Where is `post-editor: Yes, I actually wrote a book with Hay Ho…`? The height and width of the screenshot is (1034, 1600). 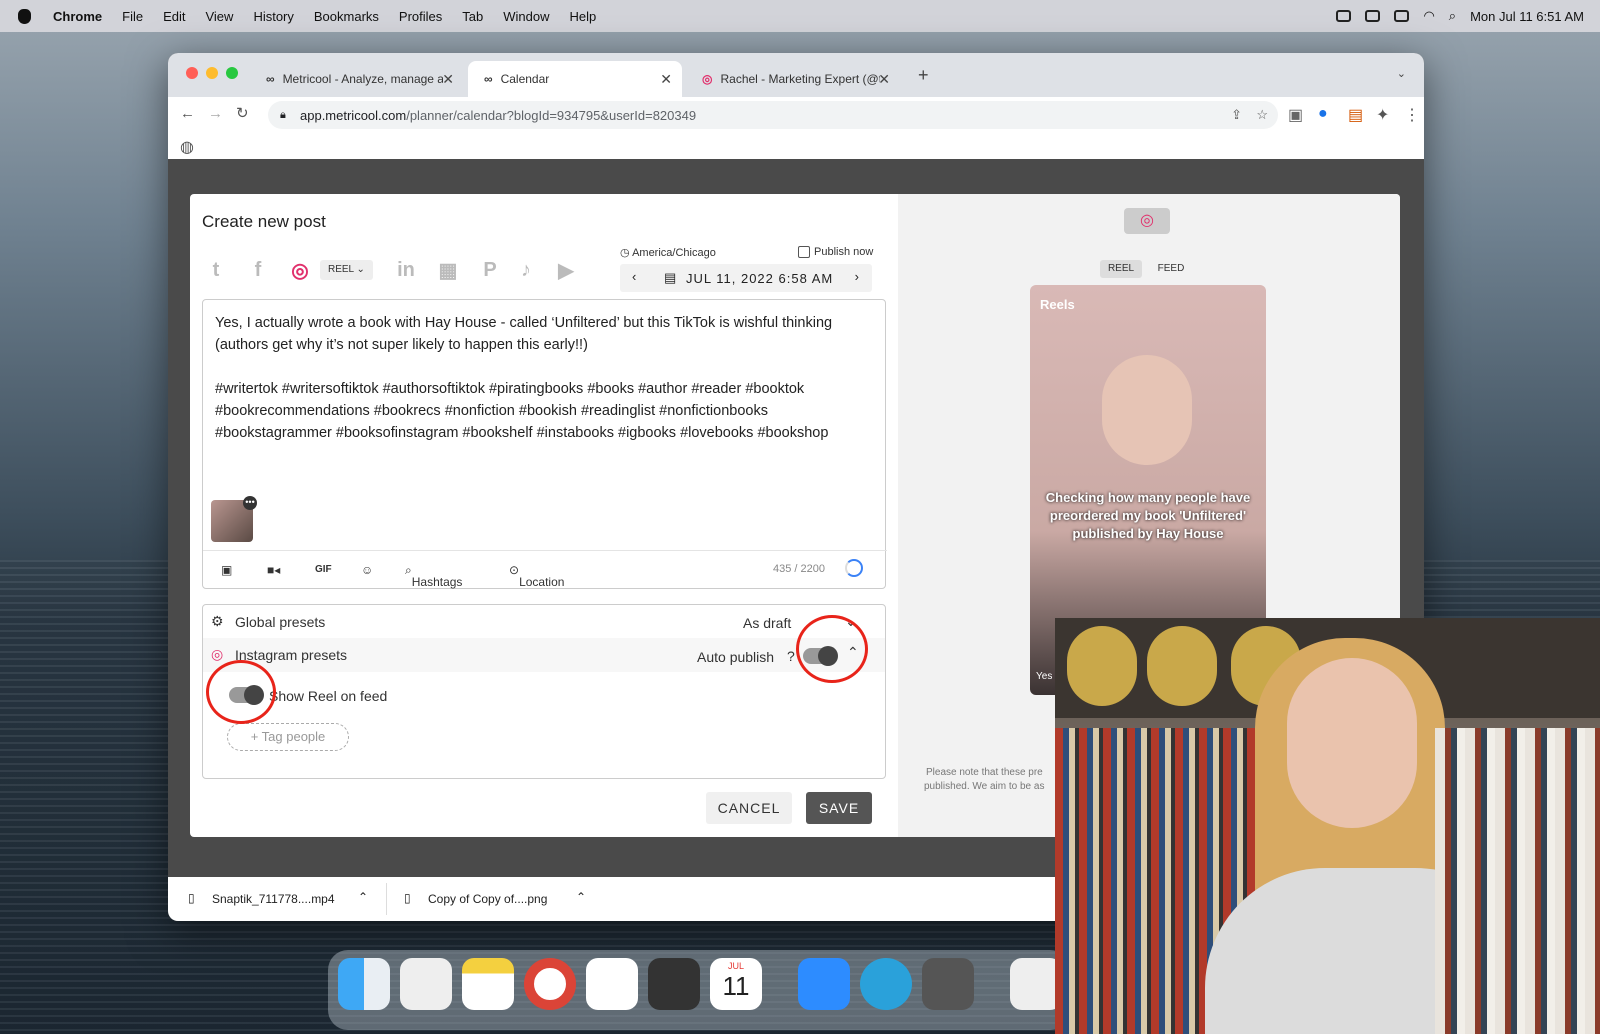 post-editor: Yes, I actually wrote a book with Hay Ho… is located at coordinates (544, 444).